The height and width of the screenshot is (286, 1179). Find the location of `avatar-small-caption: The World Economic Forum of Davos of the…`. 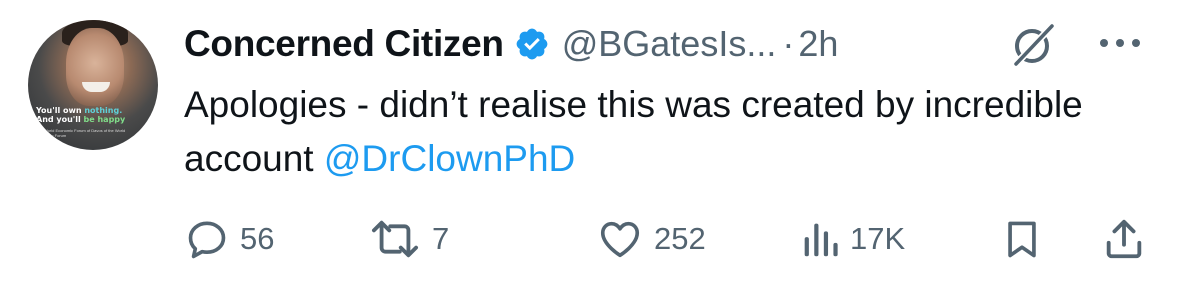

avatar-small-caption: The World Economic Forum of Davos of the… is located at coordinates (81, 133).